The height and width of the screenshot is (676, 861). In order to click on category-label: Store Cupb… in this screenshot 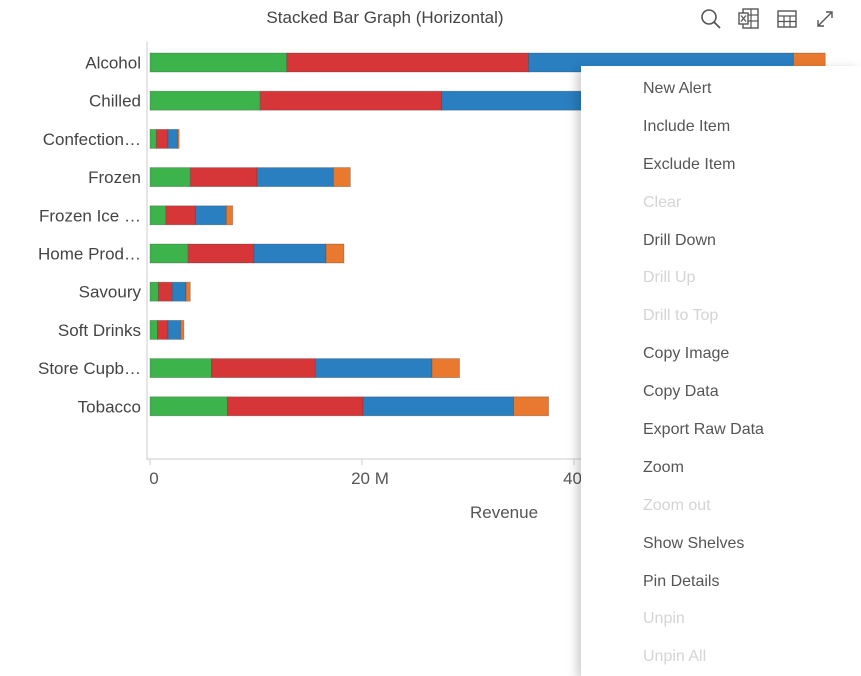, I will do `click(89, 368)`.